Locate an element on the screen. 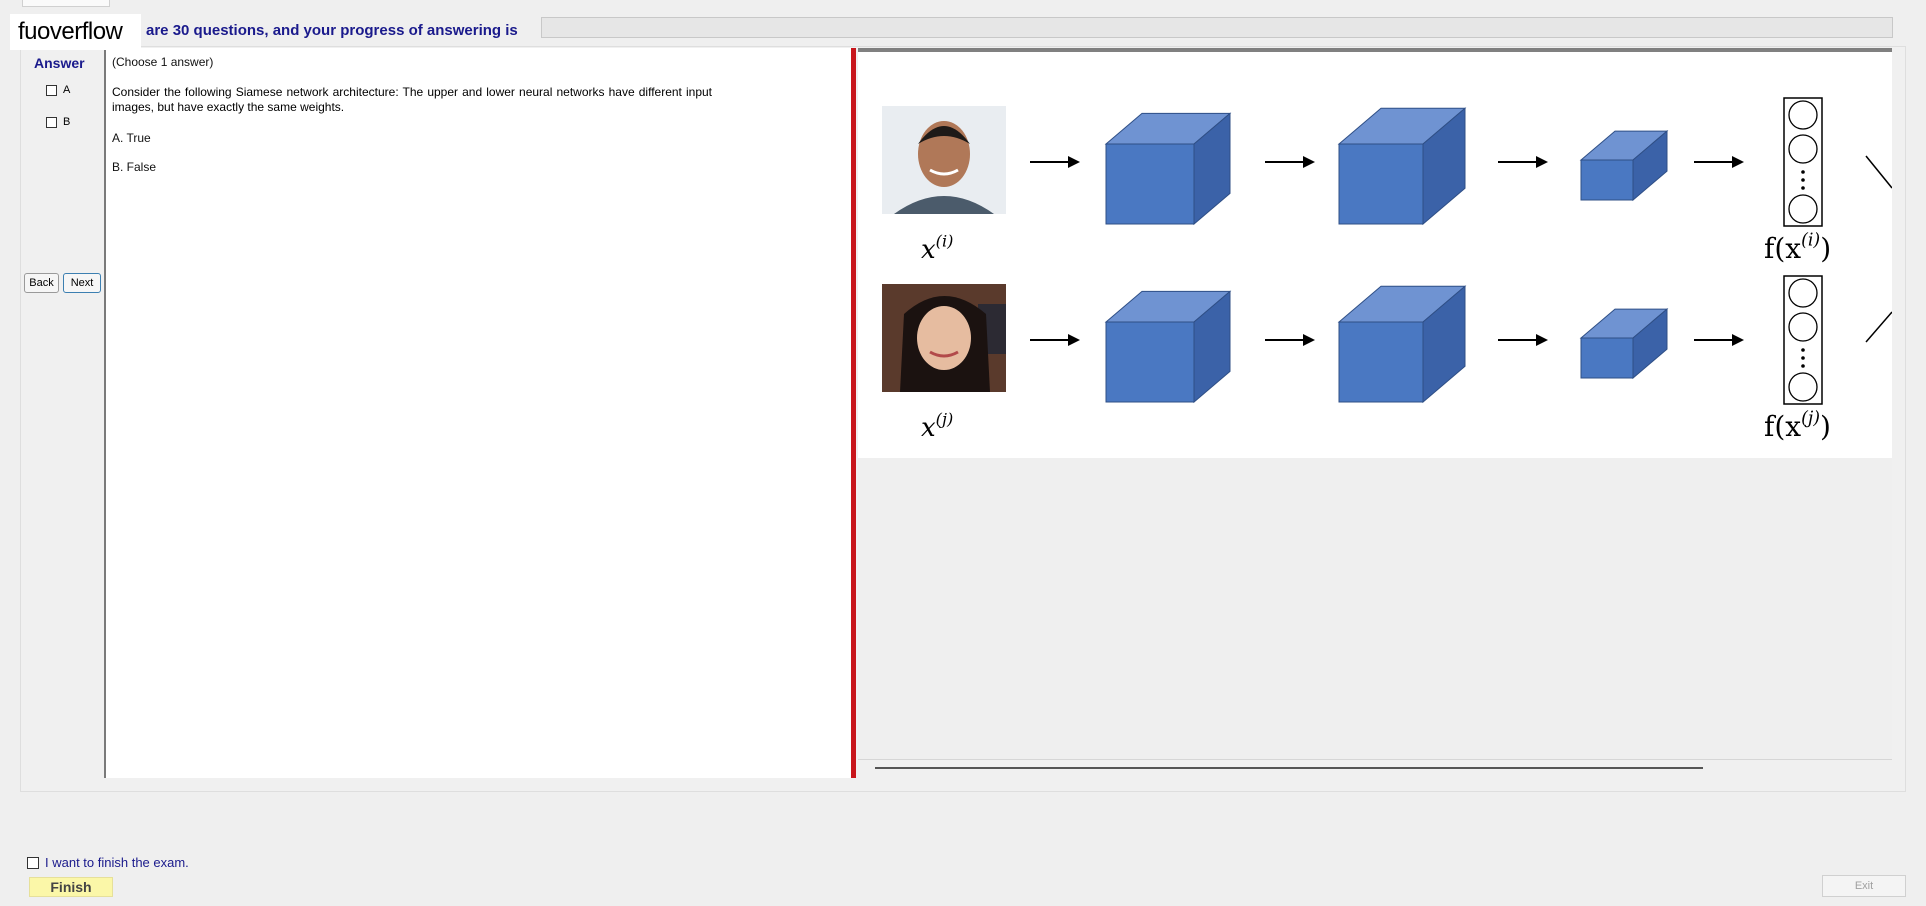 The height and width of the screenshot is (906, 1926). row-2-cube-3-front is located at coordinates (1607, 358).